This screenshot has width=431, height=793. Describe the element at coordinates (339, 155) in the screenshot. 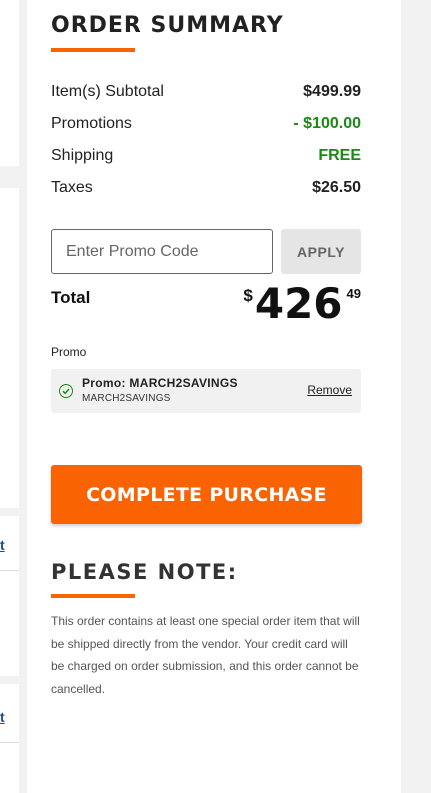

I see `shipping-value: FREE` at that location.